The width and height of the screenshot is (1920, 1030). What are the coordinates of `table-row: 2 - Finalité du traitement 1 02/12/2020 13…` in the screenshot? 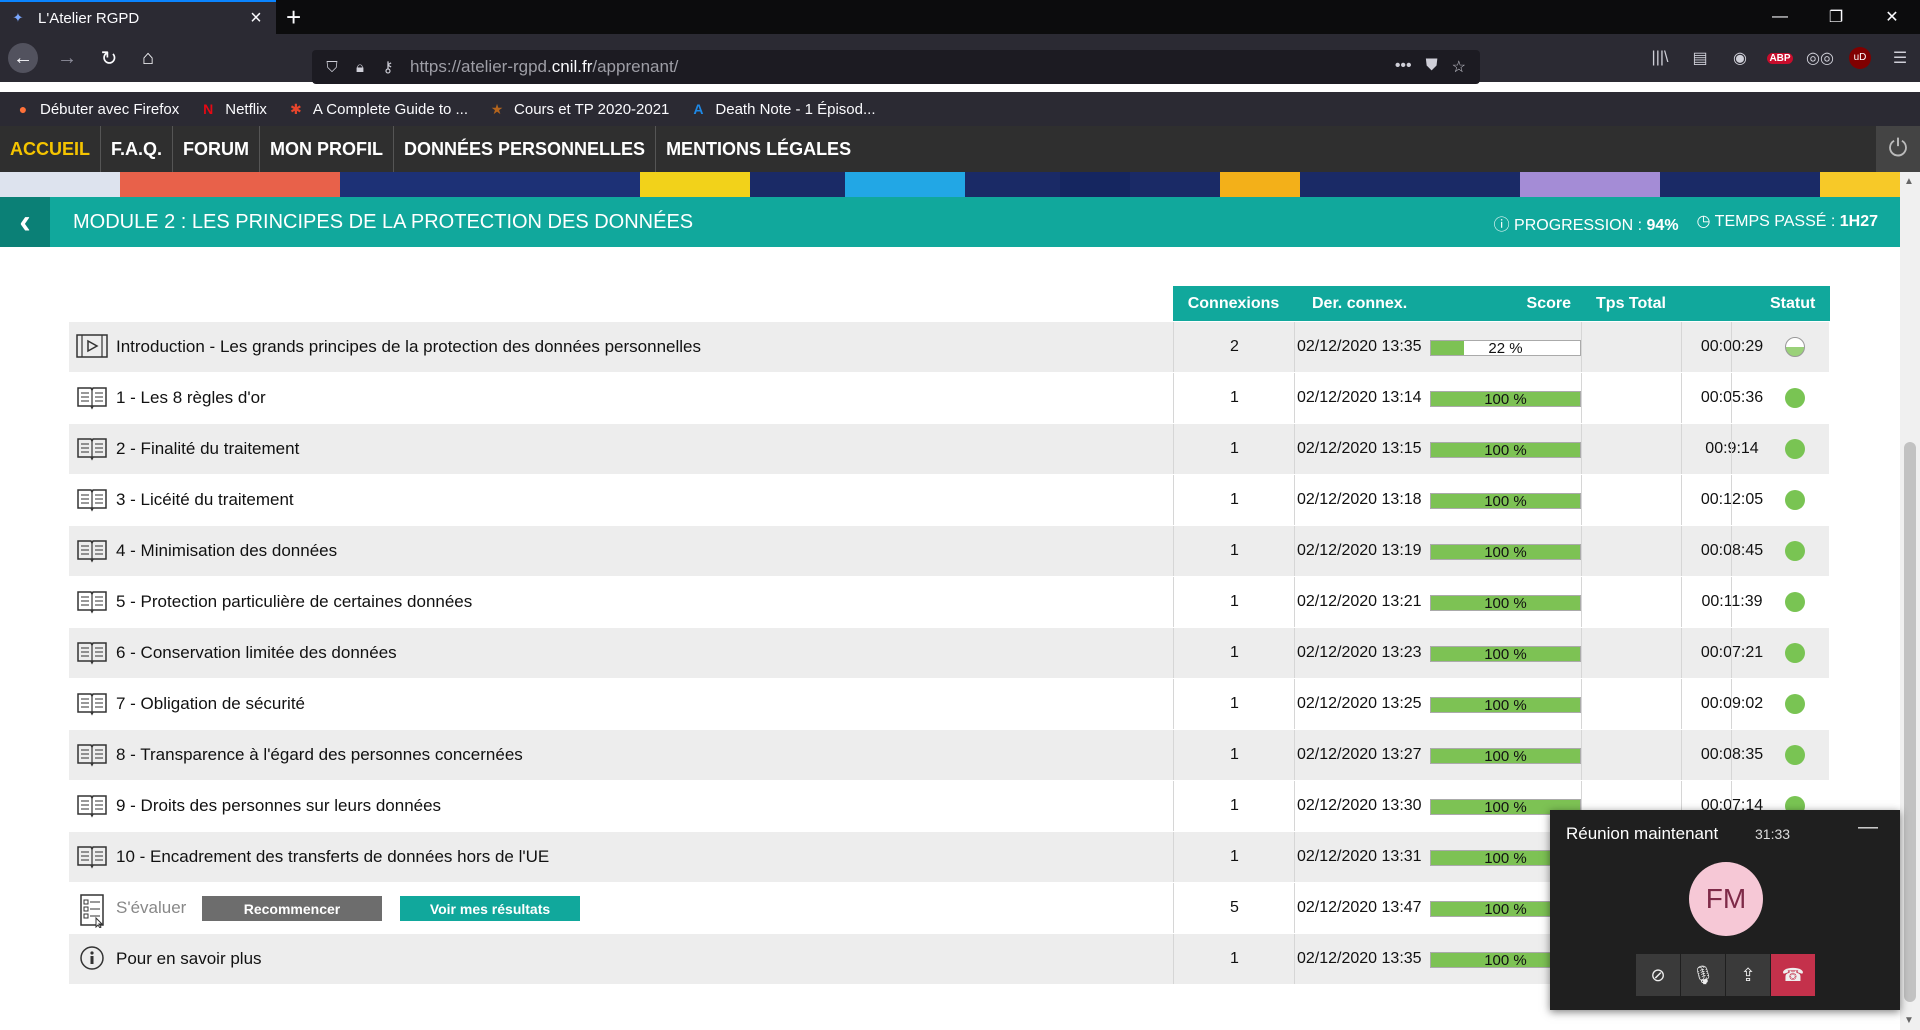 It's located at (949, 449).